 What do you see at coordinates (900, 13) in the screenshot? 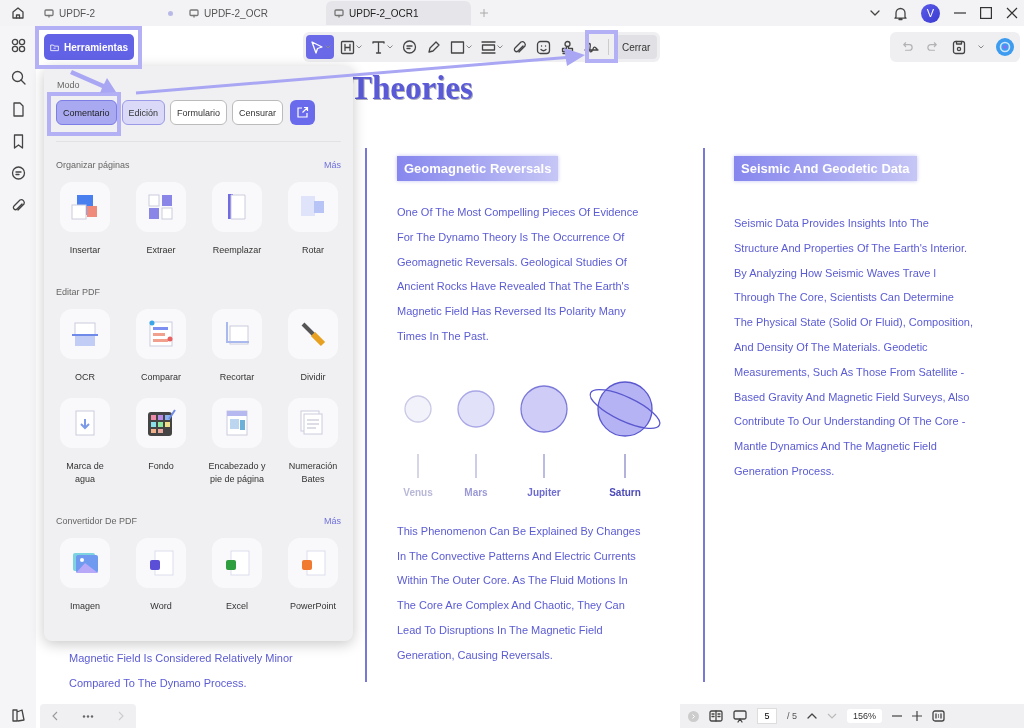
I see `bell-icon` at bounding box center [900, 13].